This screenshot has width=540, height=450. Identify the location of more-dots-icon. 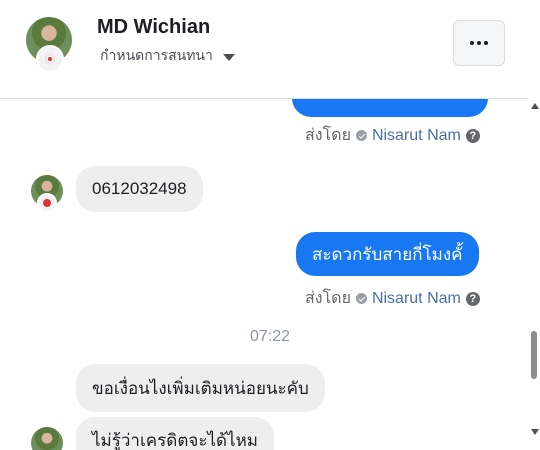
(479, 43).